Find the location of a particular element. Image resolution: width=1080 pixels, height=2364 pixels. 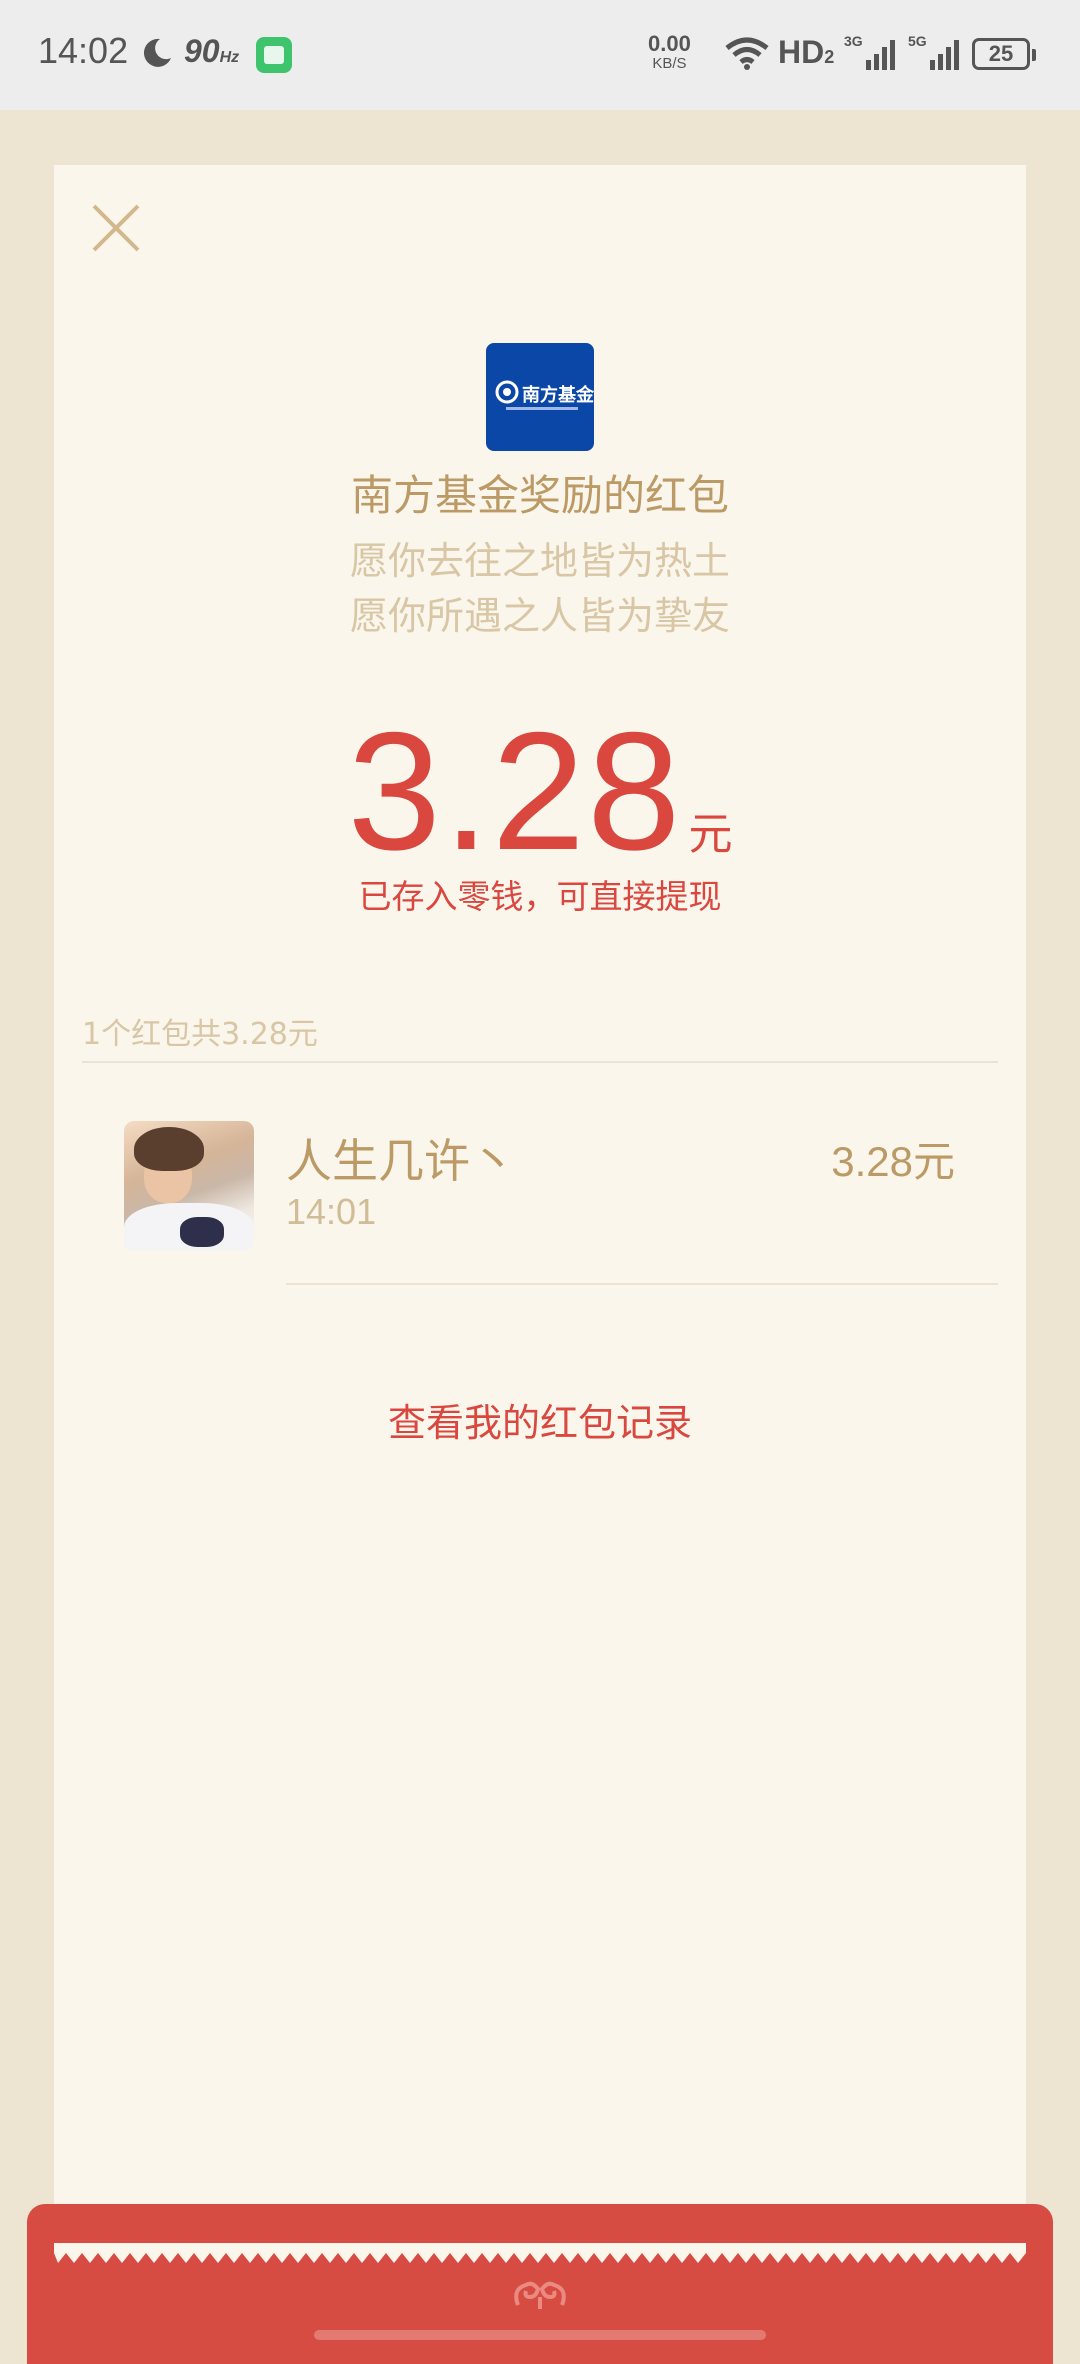

do-not-disturb-moon-icon is located at coordinates (157, 52).